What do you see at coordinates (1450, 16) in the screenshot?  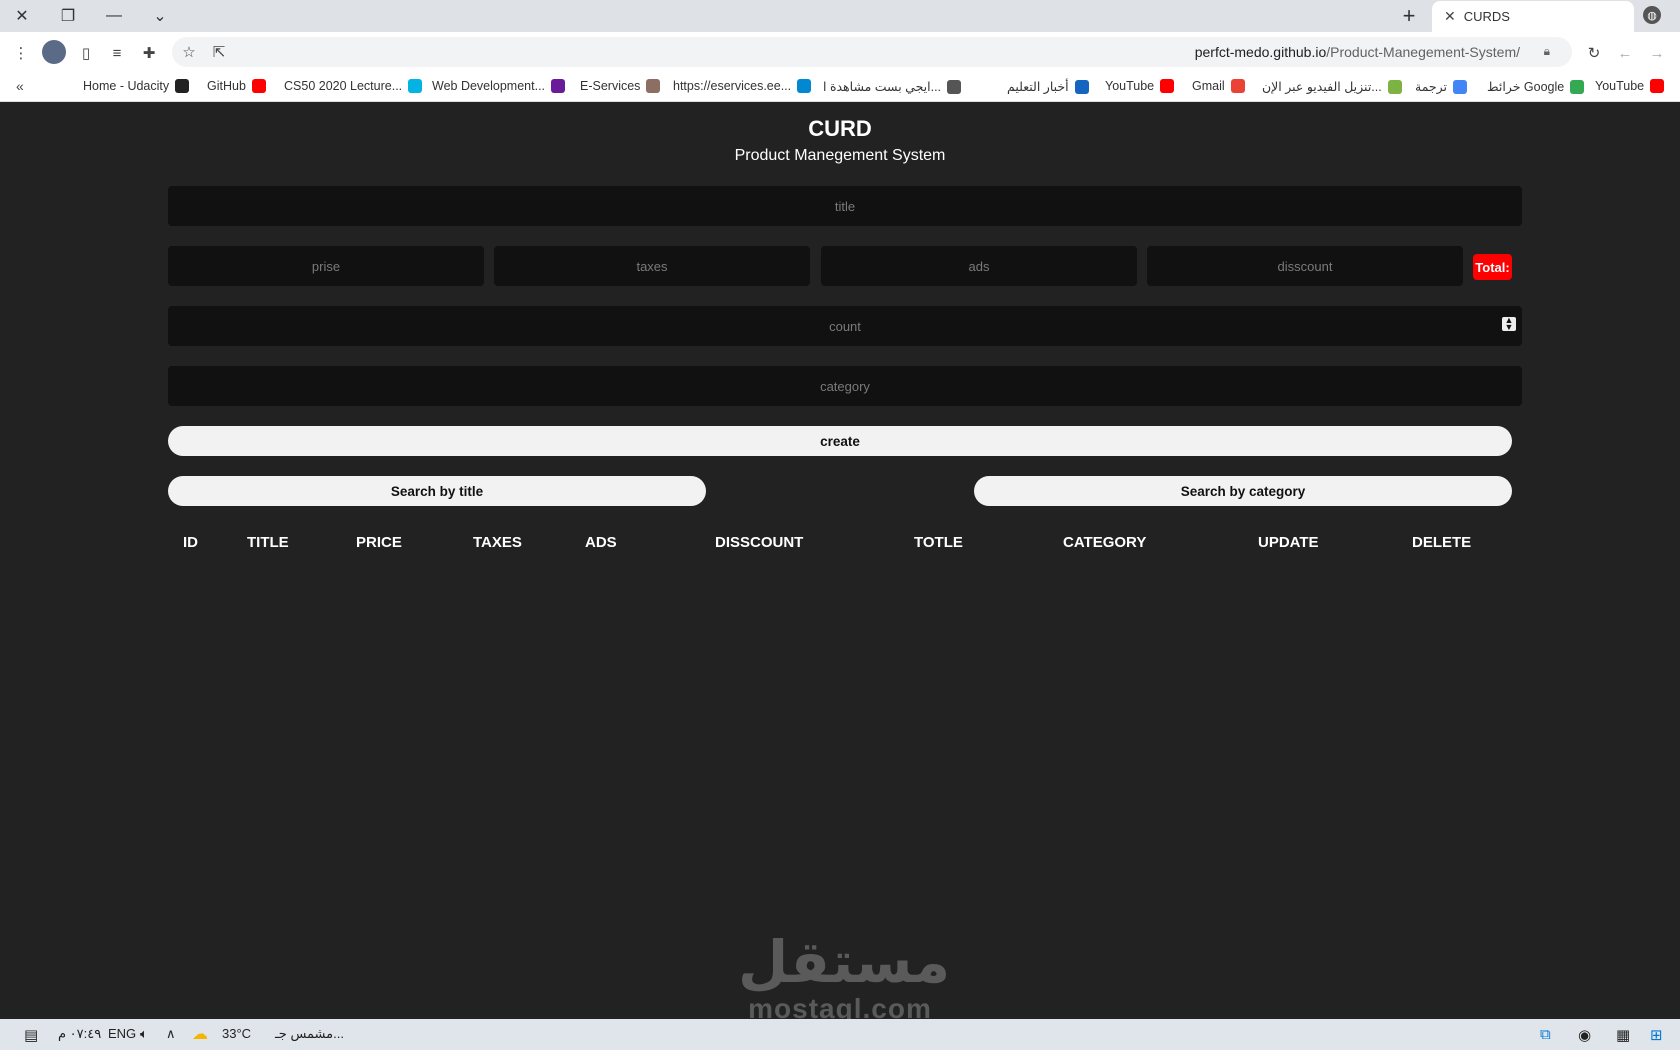 I see `tab-close-icon: ✕` at bounding box center [1450, 16].